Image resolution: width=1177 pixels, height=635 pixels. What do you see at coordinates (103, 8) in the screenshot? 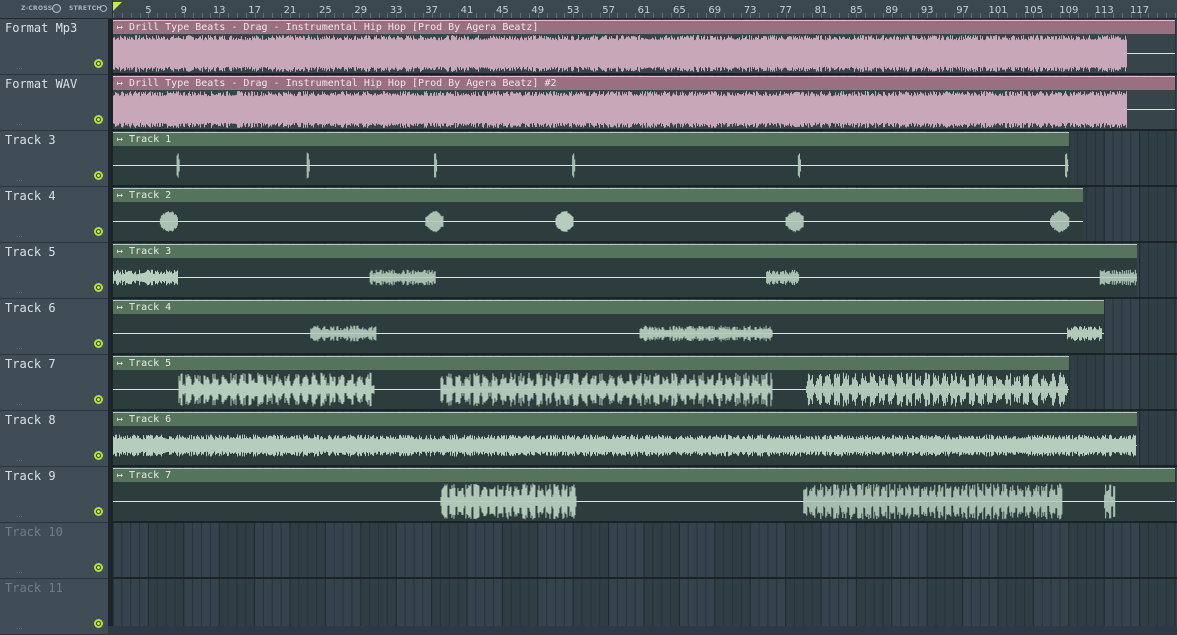
I see `stretch-toggle` at bounding box center [103, 8].